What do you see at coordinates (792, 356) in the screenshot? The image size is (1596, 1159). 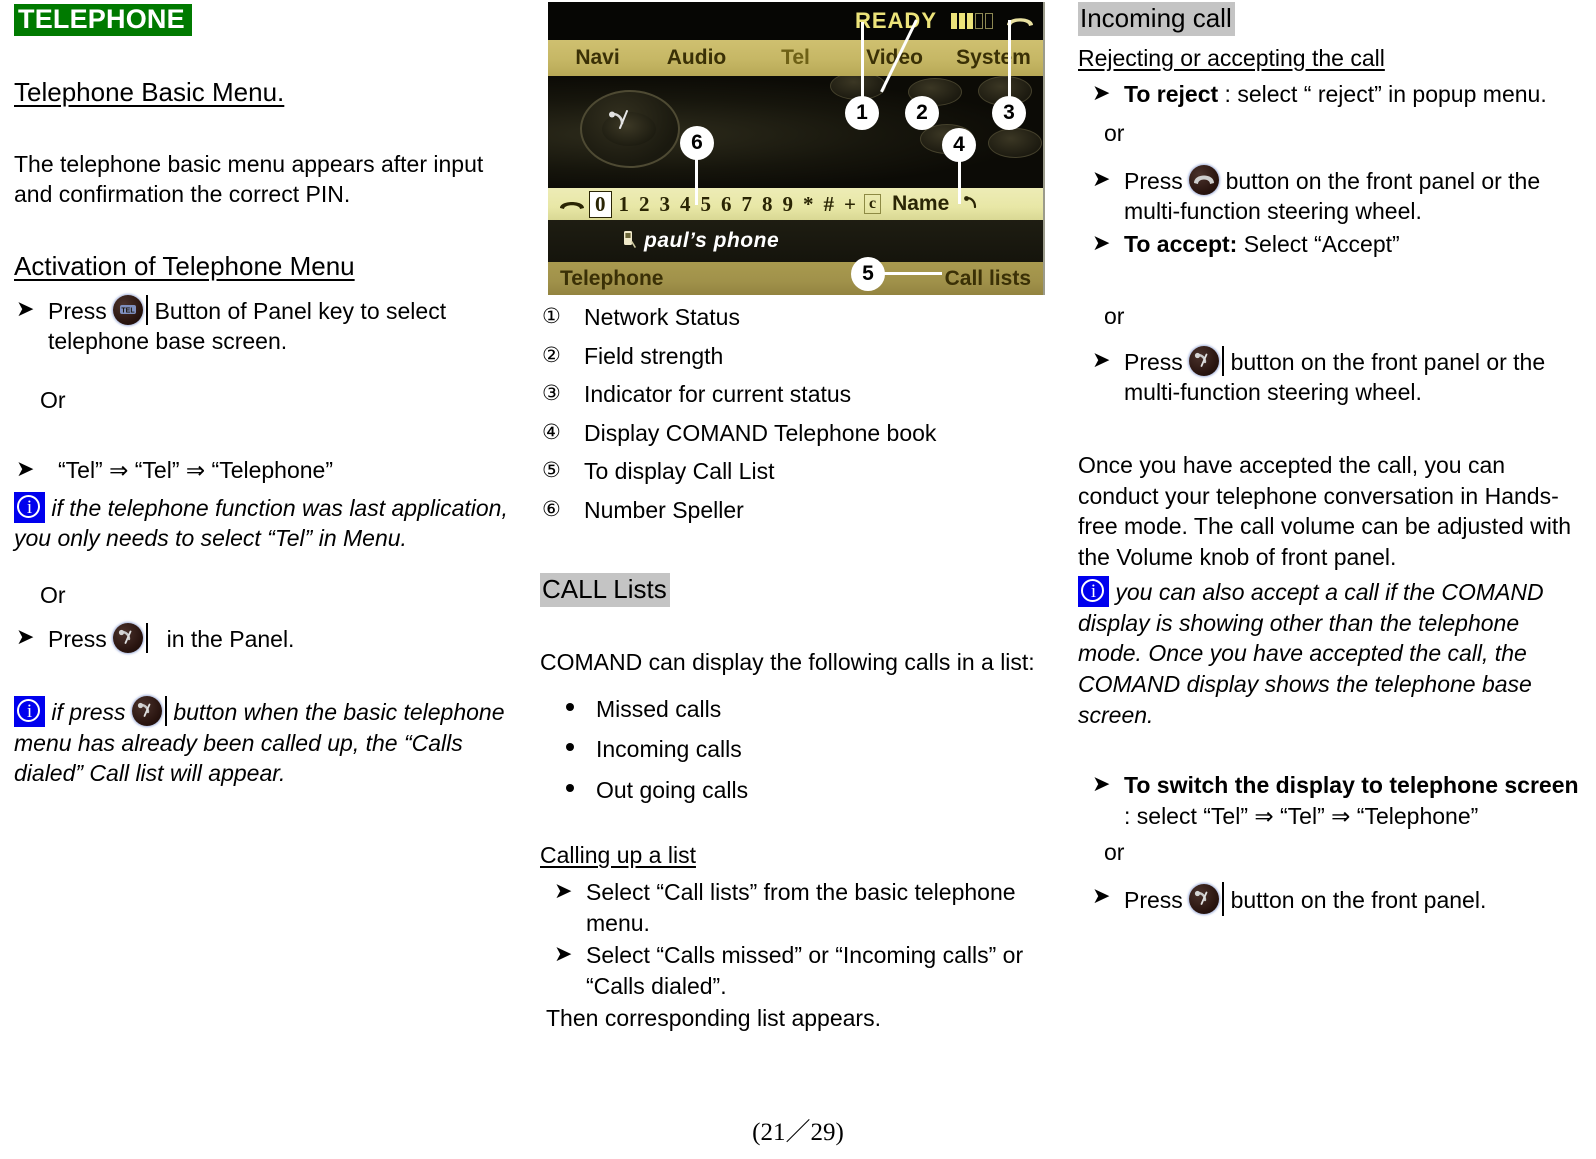 I see `legend-item-2: ② Field strength` at bounding box center [792, 356].